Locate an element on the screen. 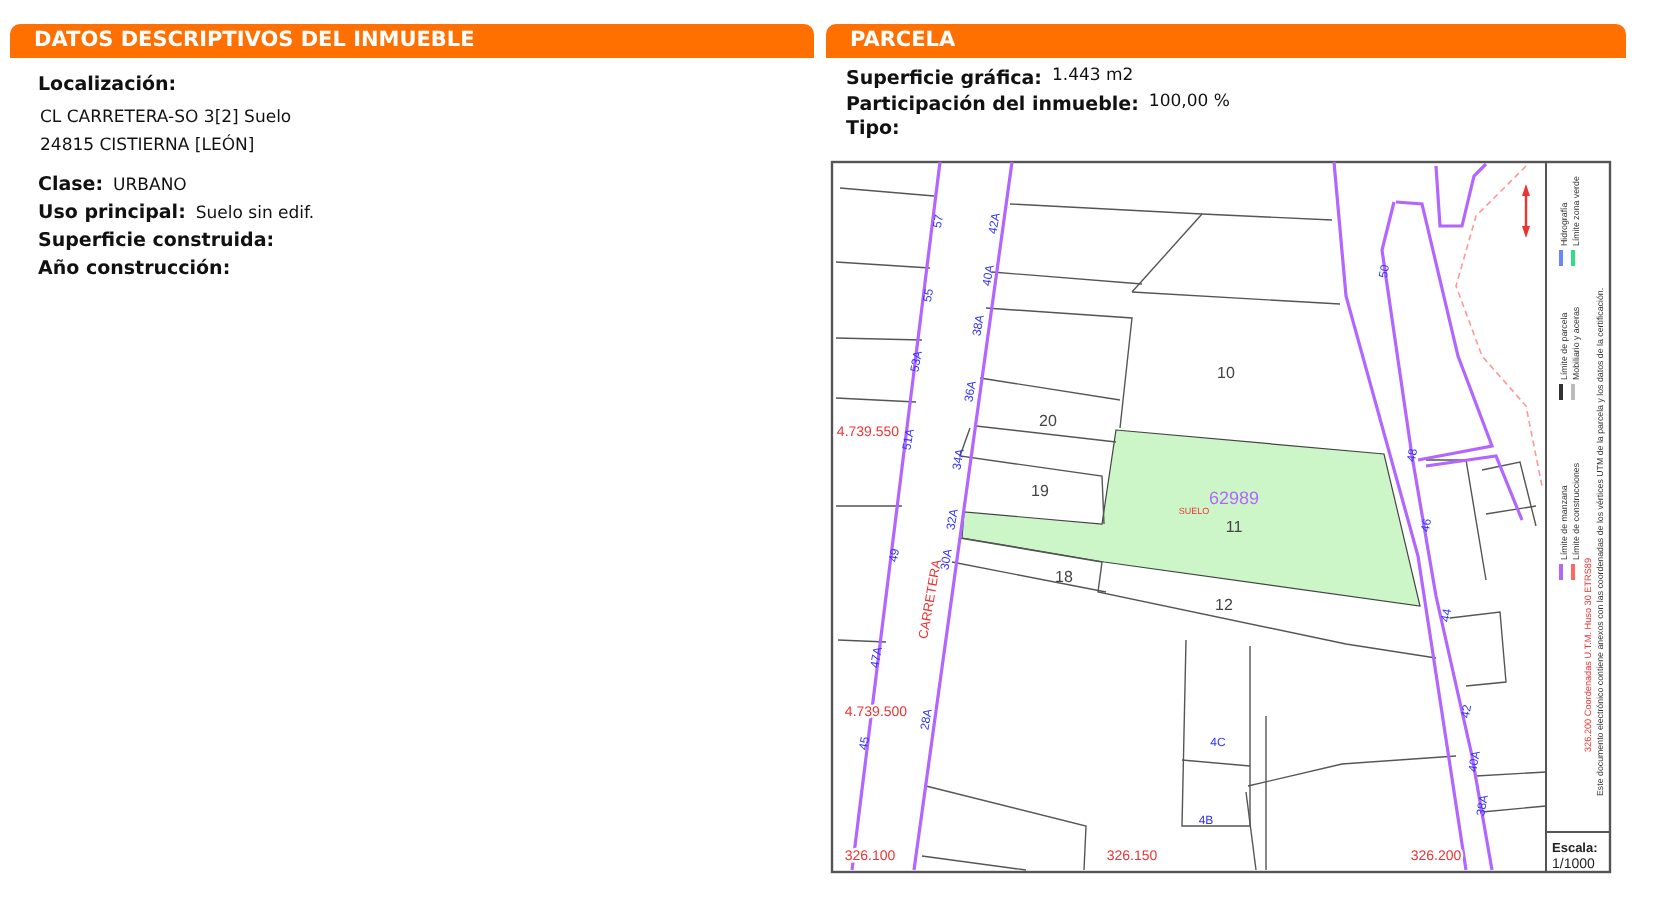 This screenshot has height=920, width=1660. field-value: 100,00 % is located at coordinates (1189, 101).